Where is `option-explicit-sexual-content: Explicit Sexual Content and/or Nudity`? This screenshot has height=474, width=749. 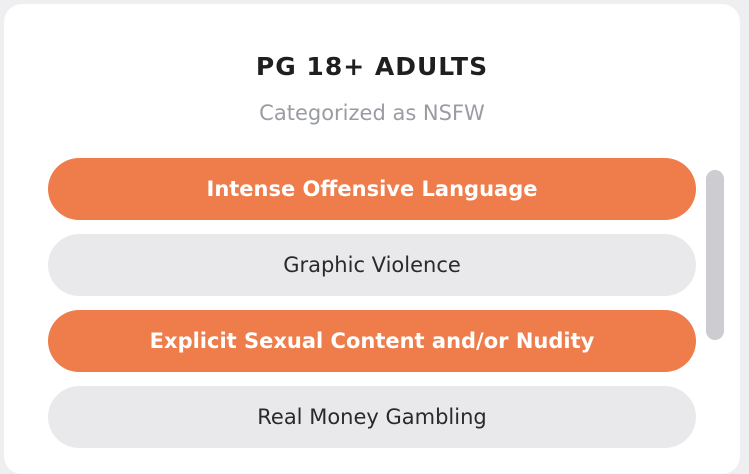
option-explicit-sexual-content: Explicit Sexual Content and/or Nudity is located at coordinates (372, 341).